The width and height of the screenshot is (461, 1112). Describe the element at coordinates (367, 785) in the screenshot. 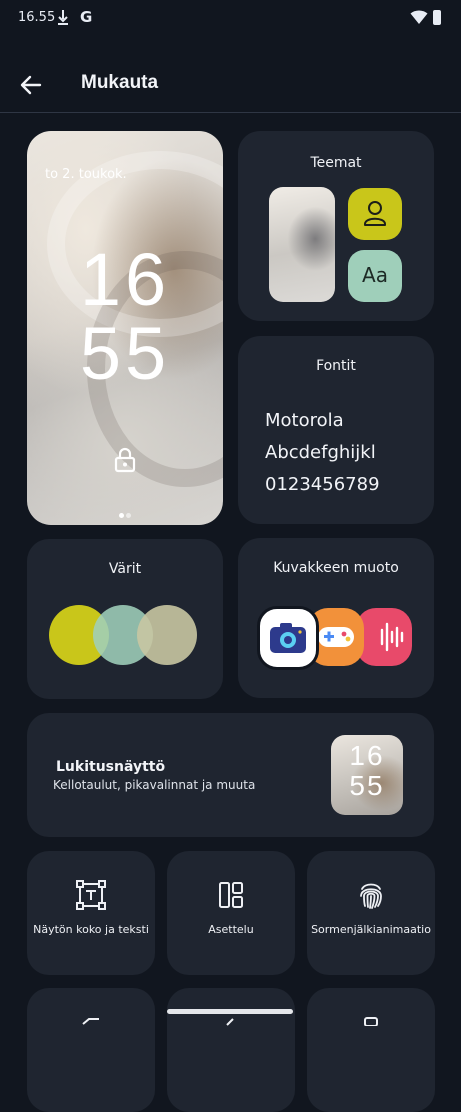

I see `thumbnail-clock-min: 55` at that location.